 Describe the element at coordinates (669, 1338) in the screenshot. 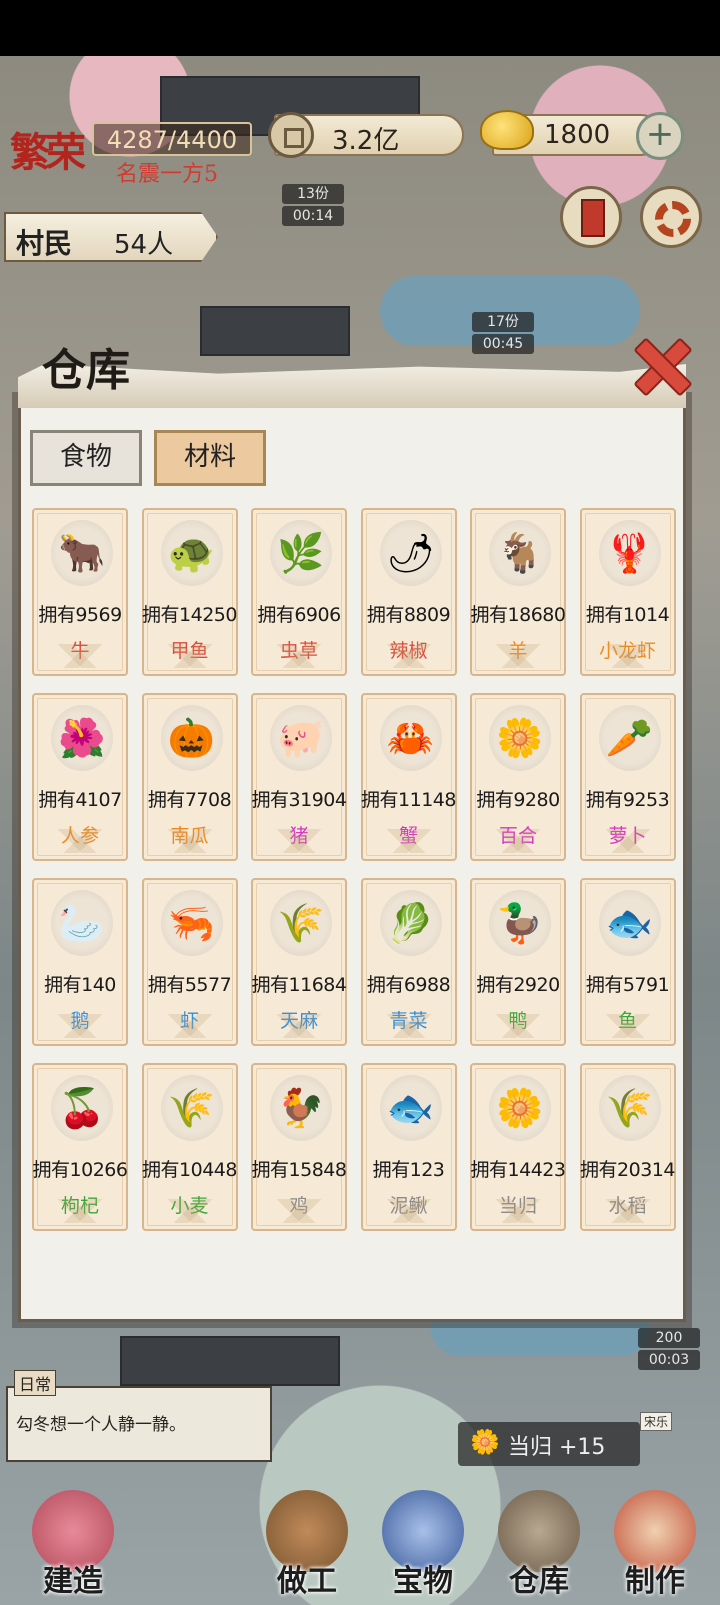

I see `timer-label: 200` at that location.